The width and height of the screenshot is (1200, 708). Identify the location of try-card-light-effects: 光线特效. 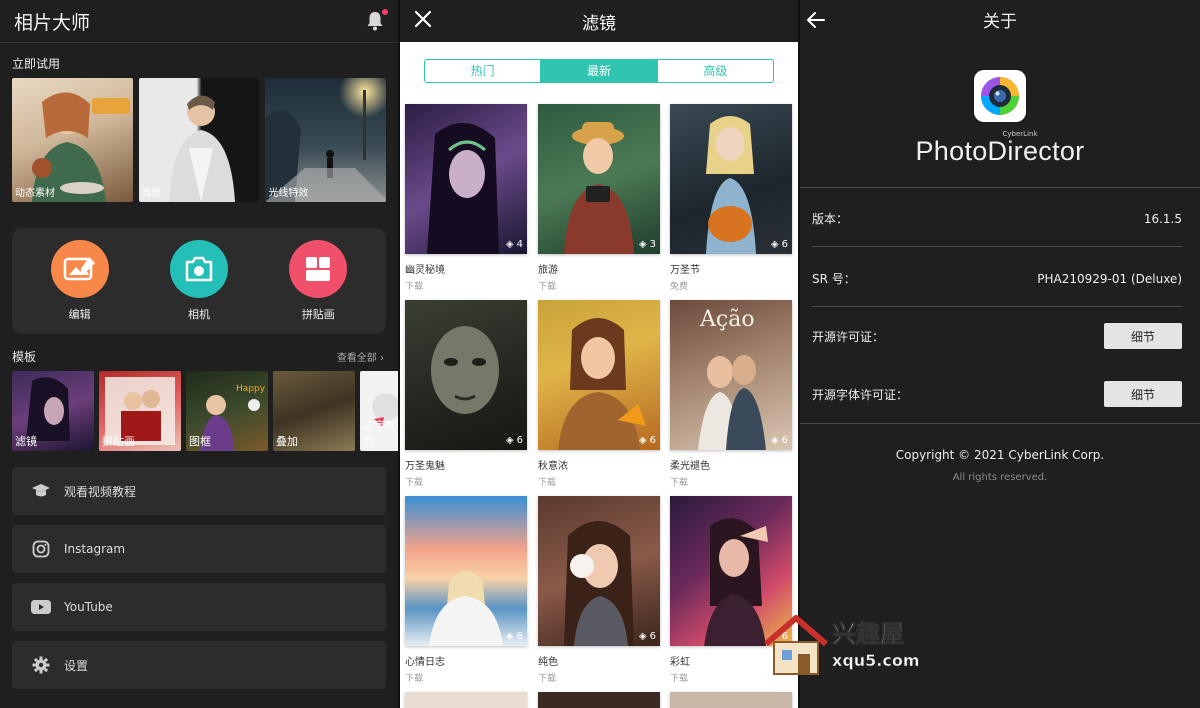
(326, 140).